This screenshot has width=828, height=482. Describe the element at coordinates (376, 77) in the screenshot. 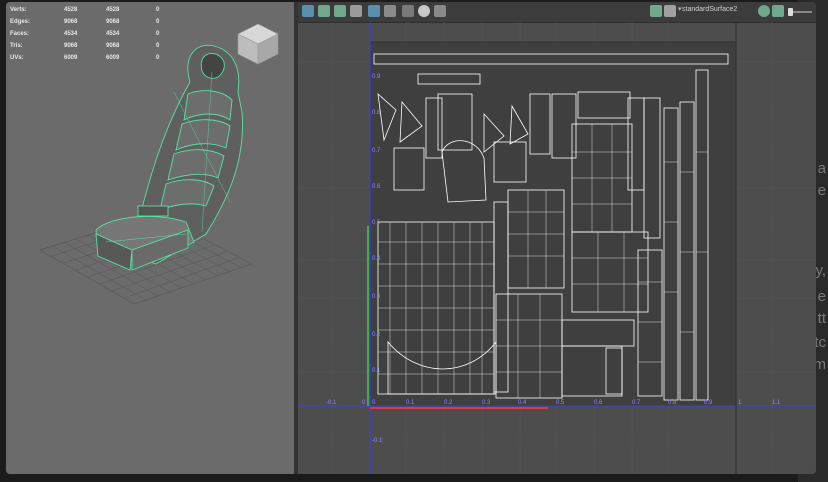

I see `v-tick-label: 0.9` at that location.